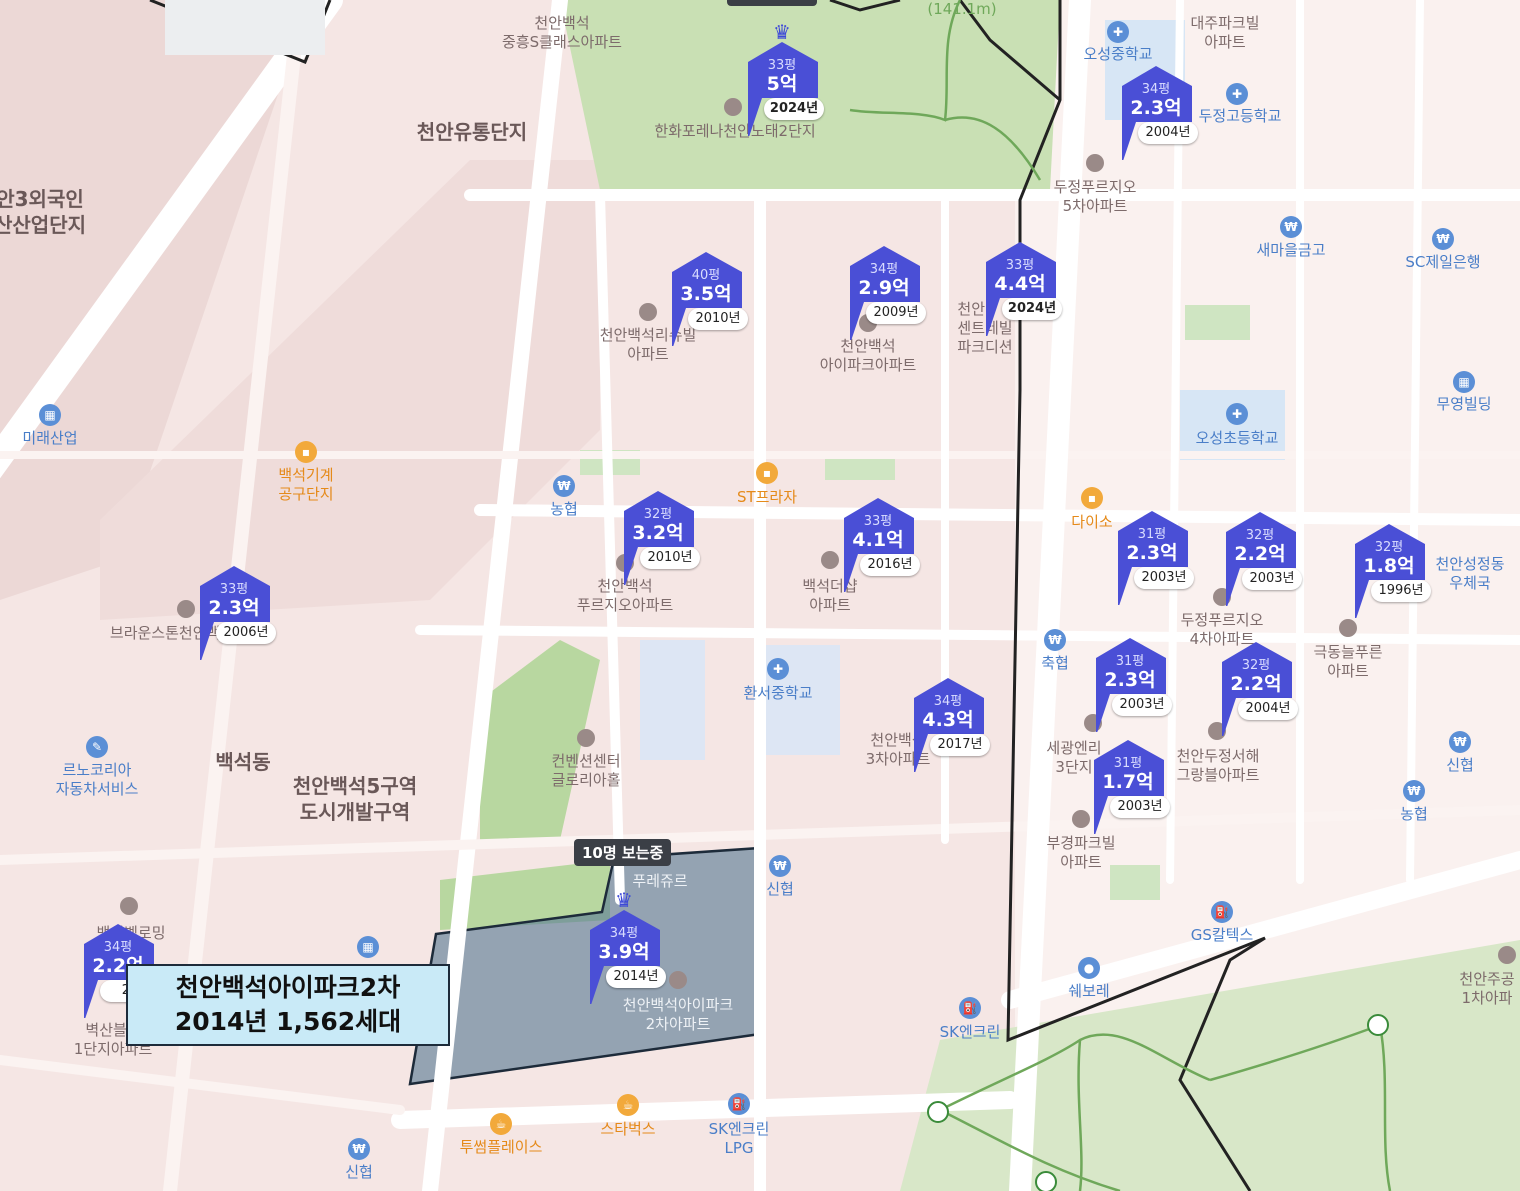 The width and height of the screenshot is (1520, 1191). Describe the element at coordinates (1222, 935) in the screenshot. I see `place-label: GS칼텍스` at that location.